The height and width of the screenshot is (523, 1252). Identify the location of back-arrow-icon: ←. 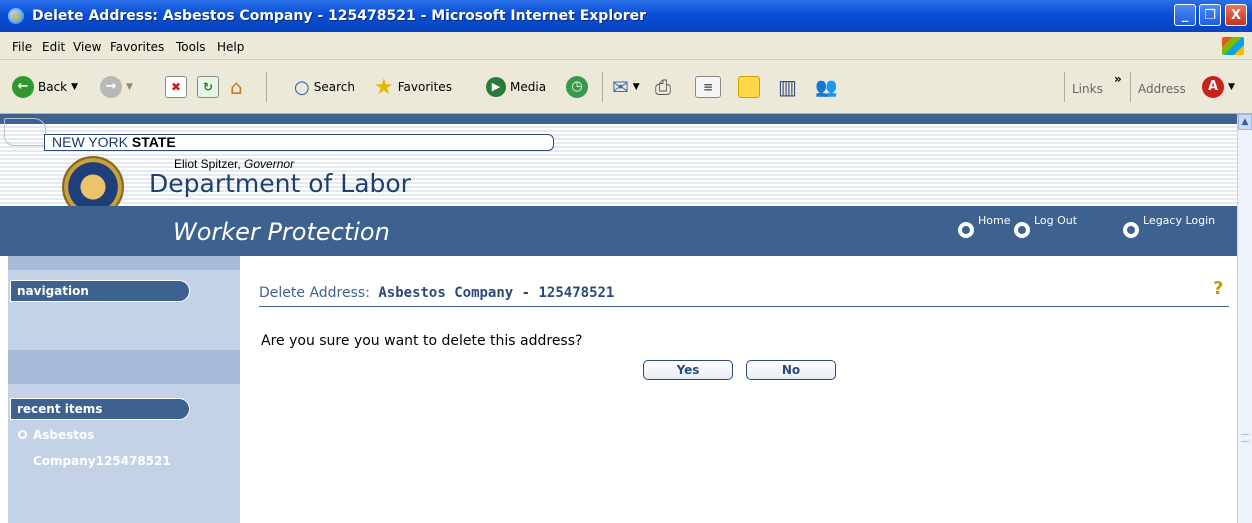
(23, 87).